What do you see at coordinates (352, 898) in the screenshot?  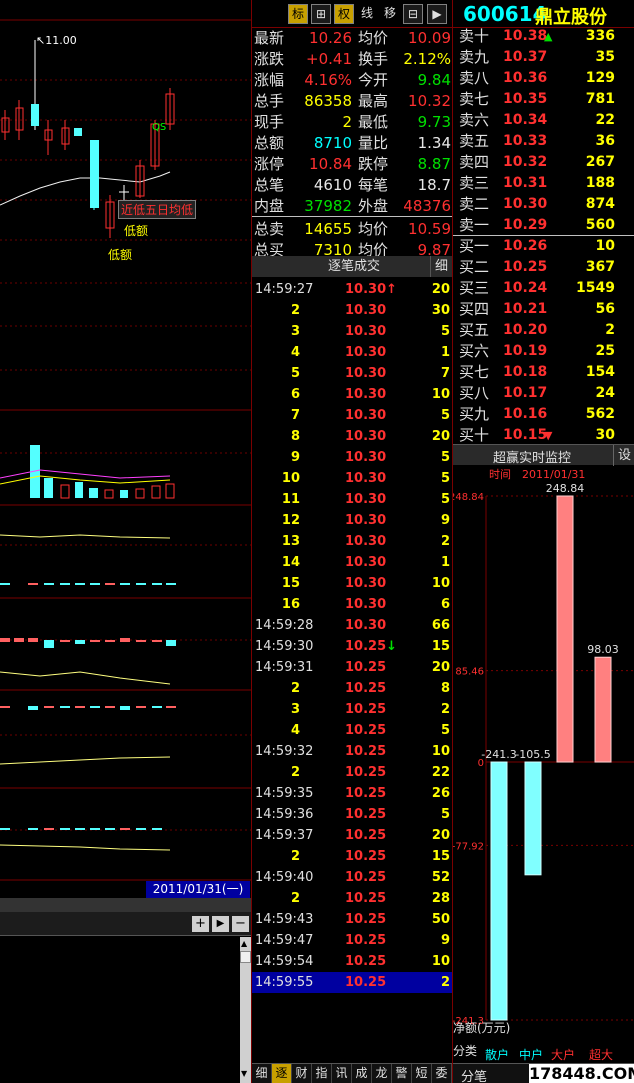 I see `tick-row: 2 10.25 28` at bounding box center [352, 898].